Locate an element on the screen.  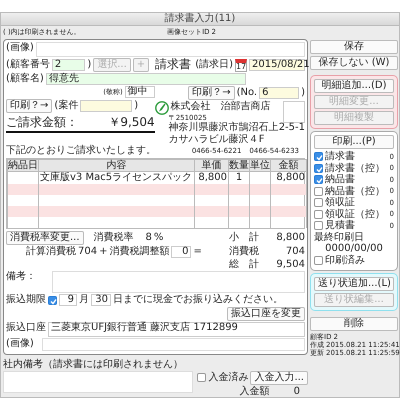
column-header: 金額 is located at coordinates (288, 165).